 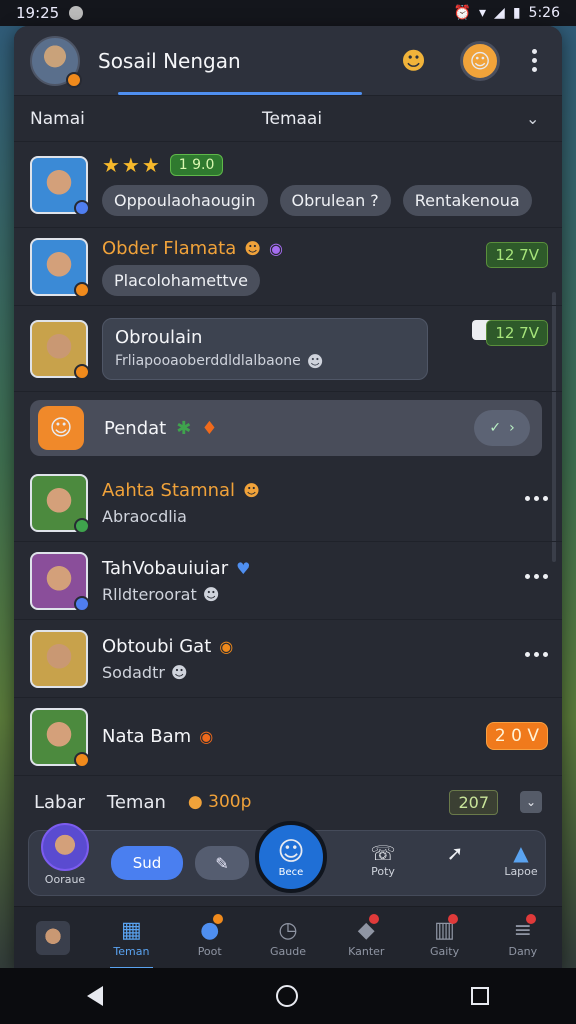 What do you see at coordinates (74, 79) in the screenshot?
I see `verified-badge-icon` at bounding box center [74, 79].